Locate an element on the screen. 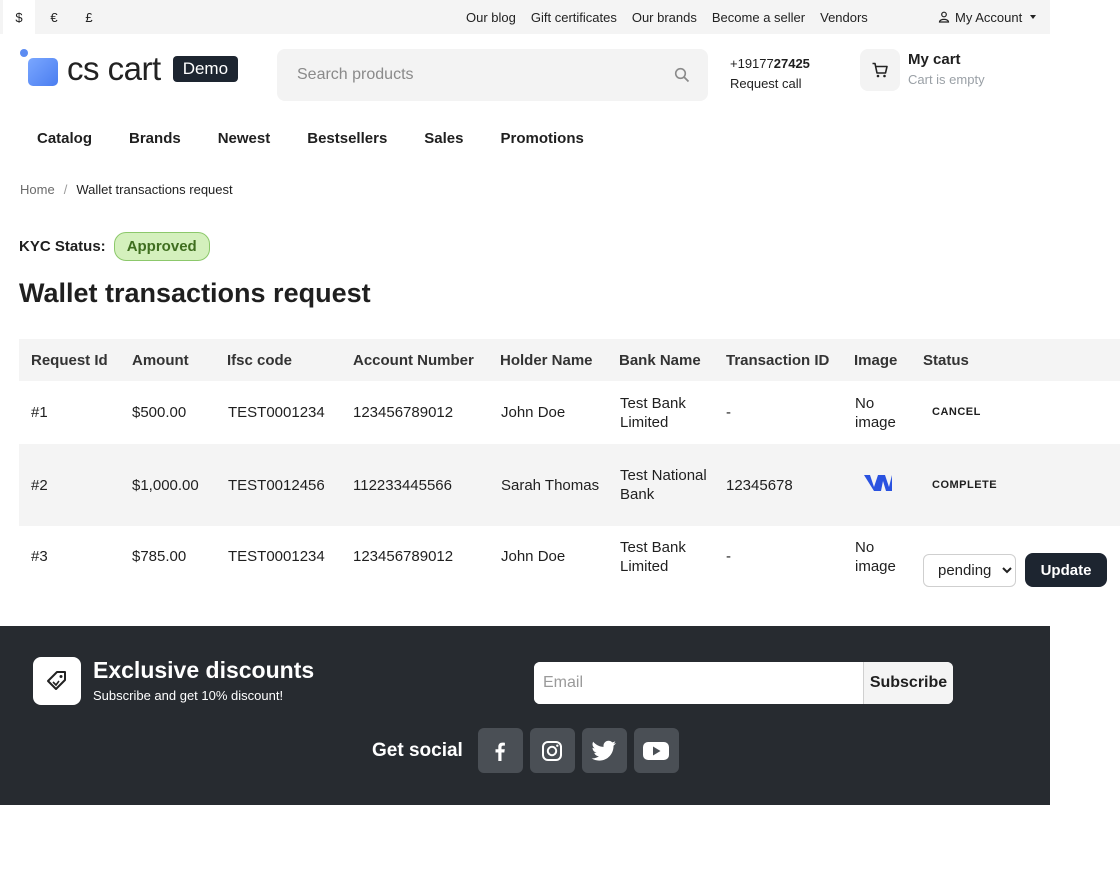 The width and height of the screenshot is (1120, 880). social-label: Get social is located at coordinates (417, 750).